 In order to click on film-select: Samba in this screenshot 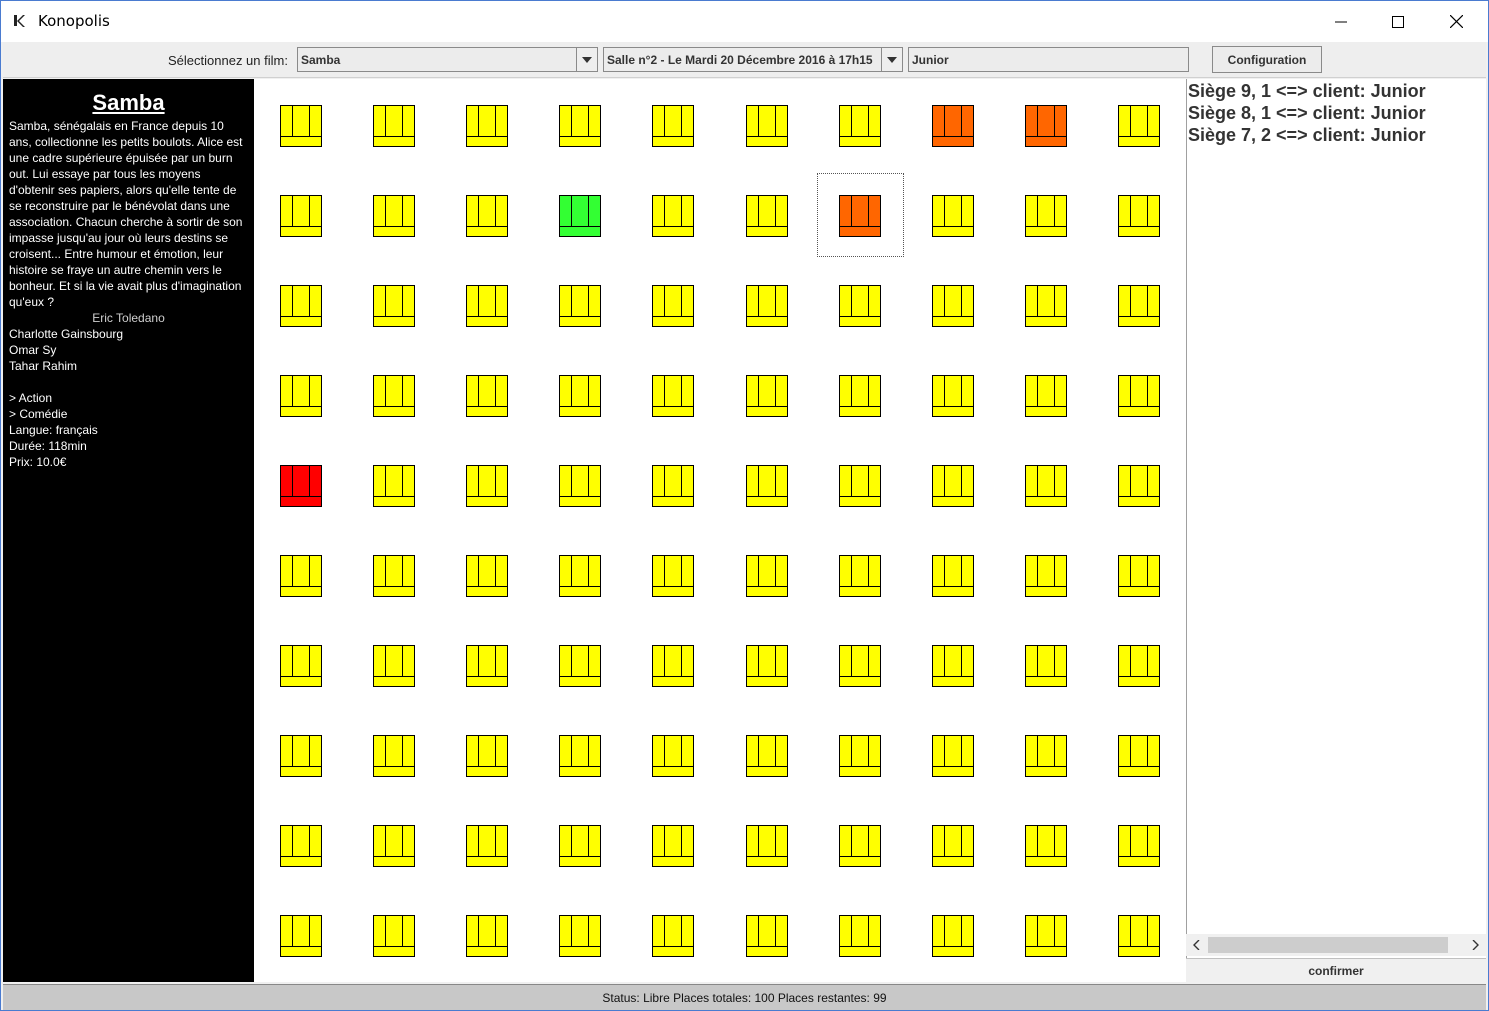, I will do `click(447, 59)`.